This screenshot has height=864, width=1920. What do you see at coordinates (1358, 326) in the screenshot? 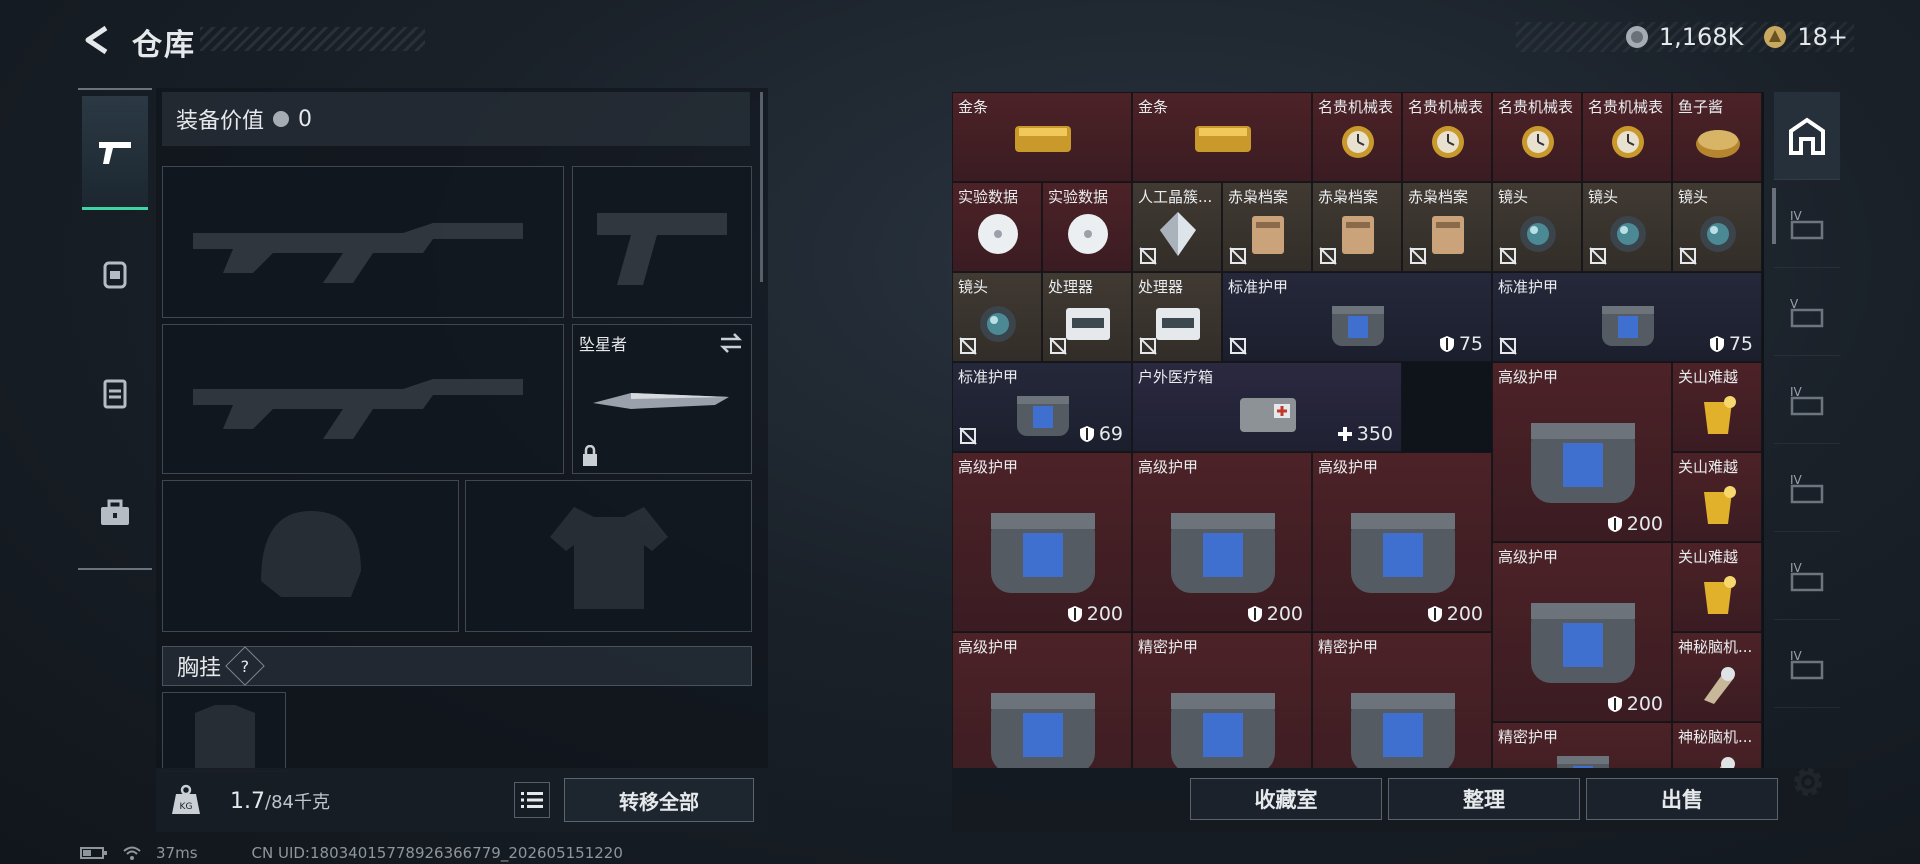
I see `armor-icon` at bounding box center [1358, 326].